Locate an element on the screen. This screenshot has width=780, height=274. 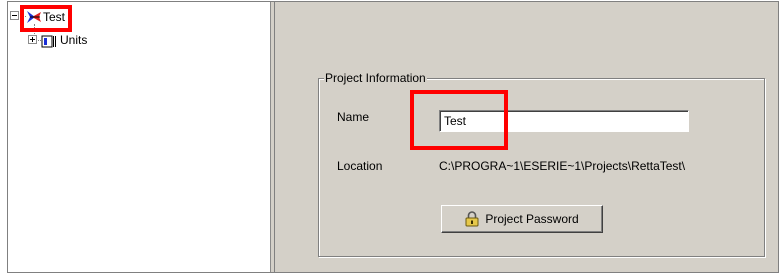
collapse-root-toggle is located at coordinates (14, 15).